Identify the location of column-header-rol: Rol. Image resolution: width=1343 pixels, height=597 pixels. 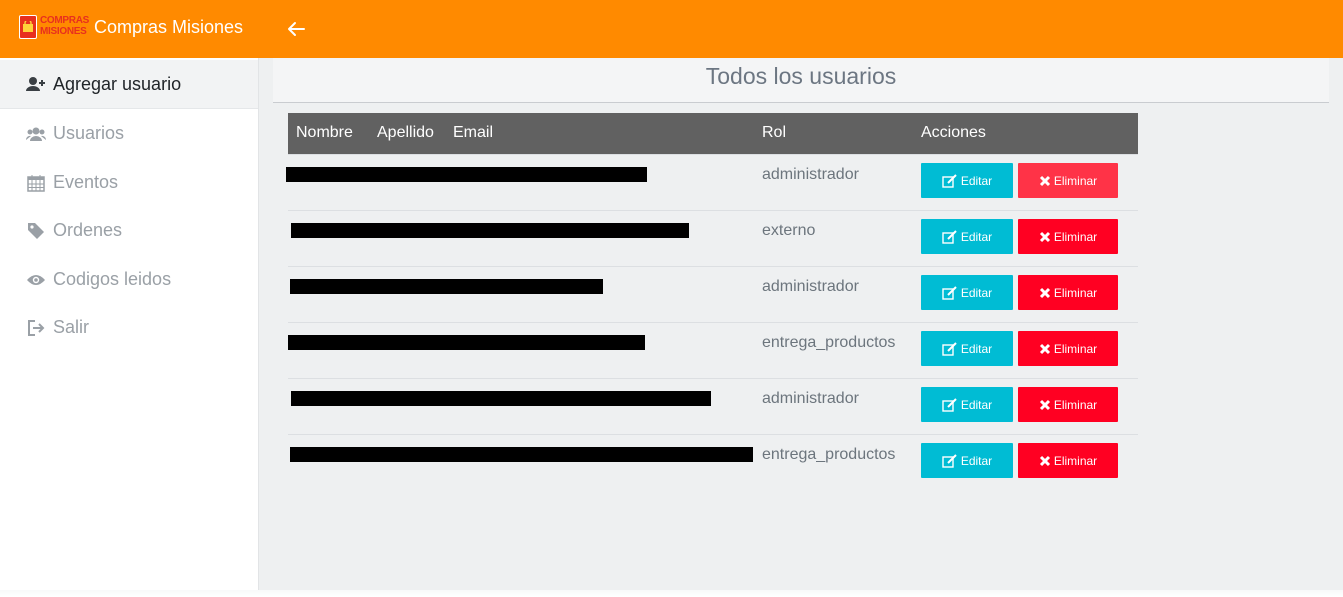
(774, 132).